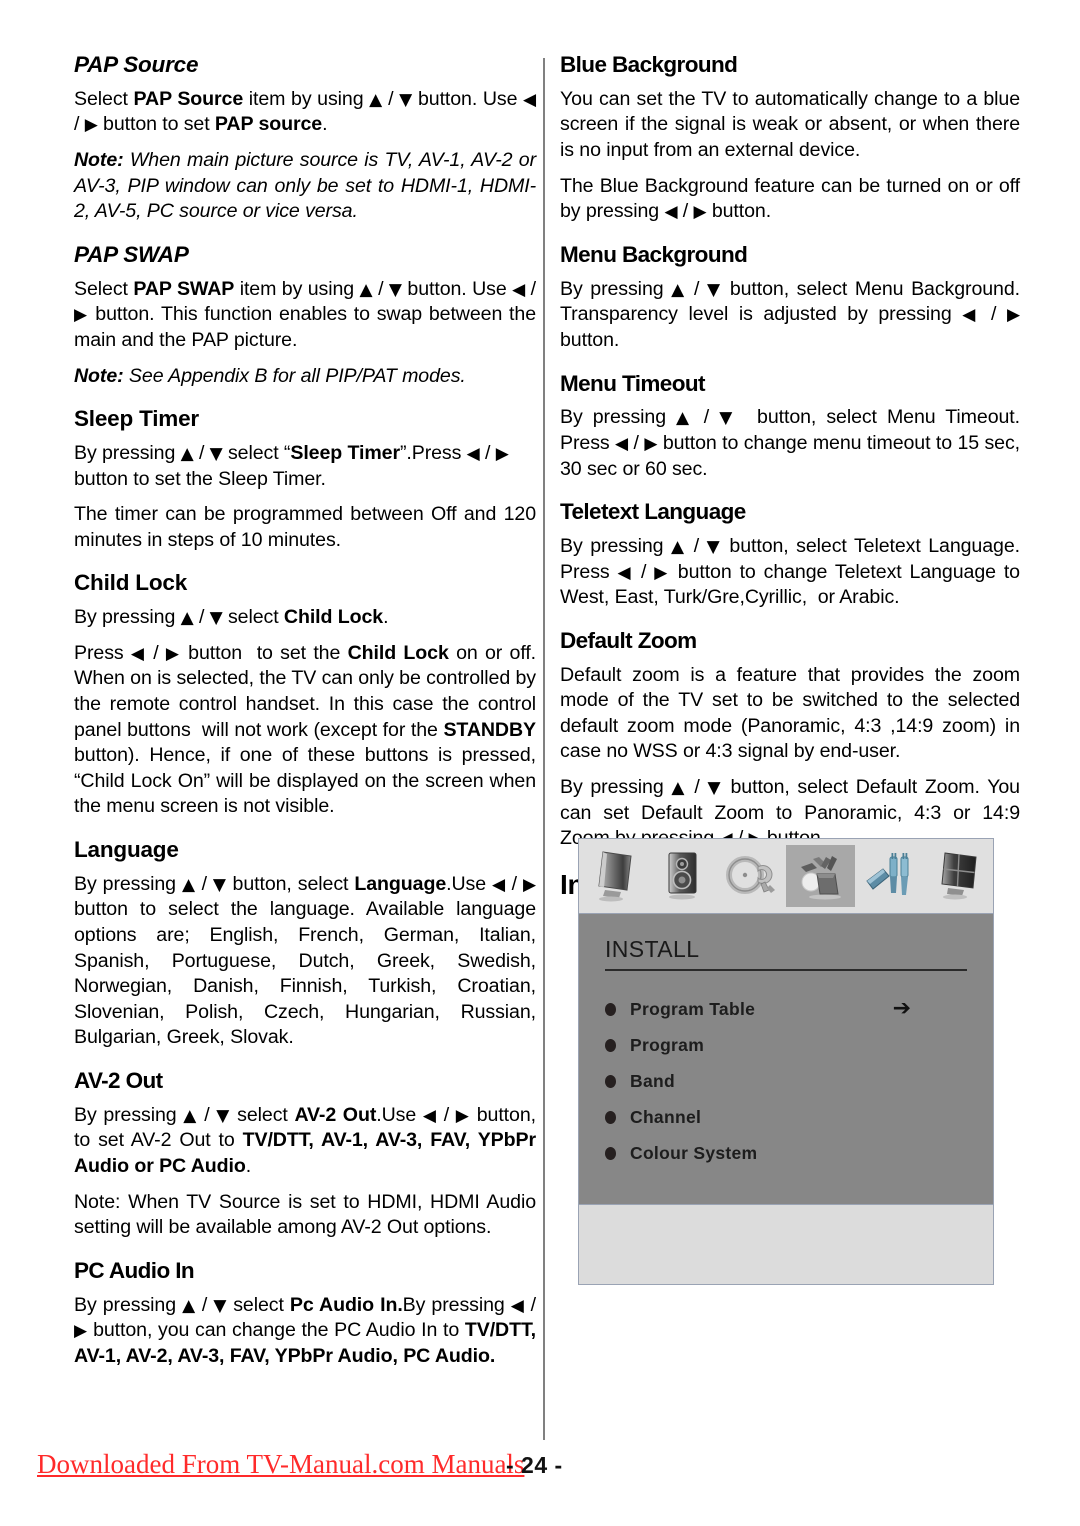  Describe the element at coordinates (628, 640) in the screenshot. I see `heading-default-zoom: Default Zoom` at that location.